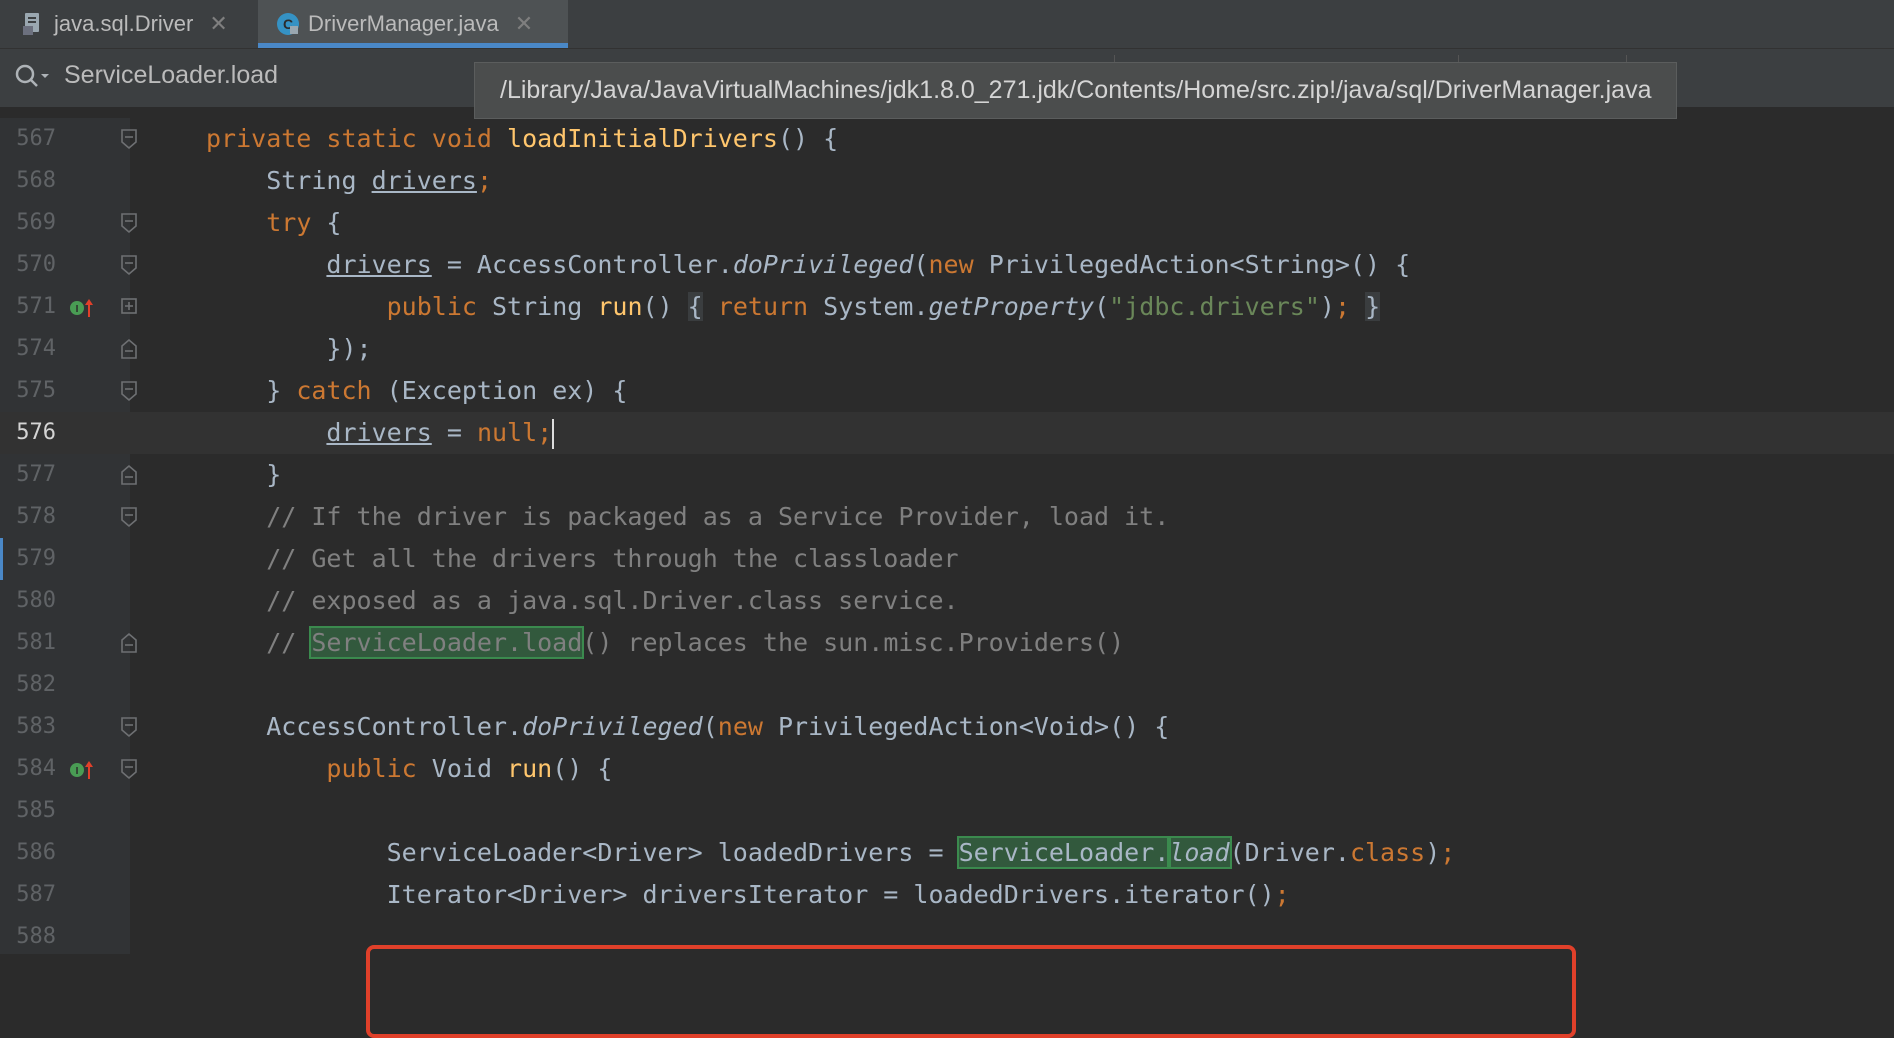 Image resolution: width=1894 pixels, height=1038 pixels. What do you see at coordinates (947, 475) in the screenshot?
I see `code-line: 577 }` at bounding box center [947, 475].